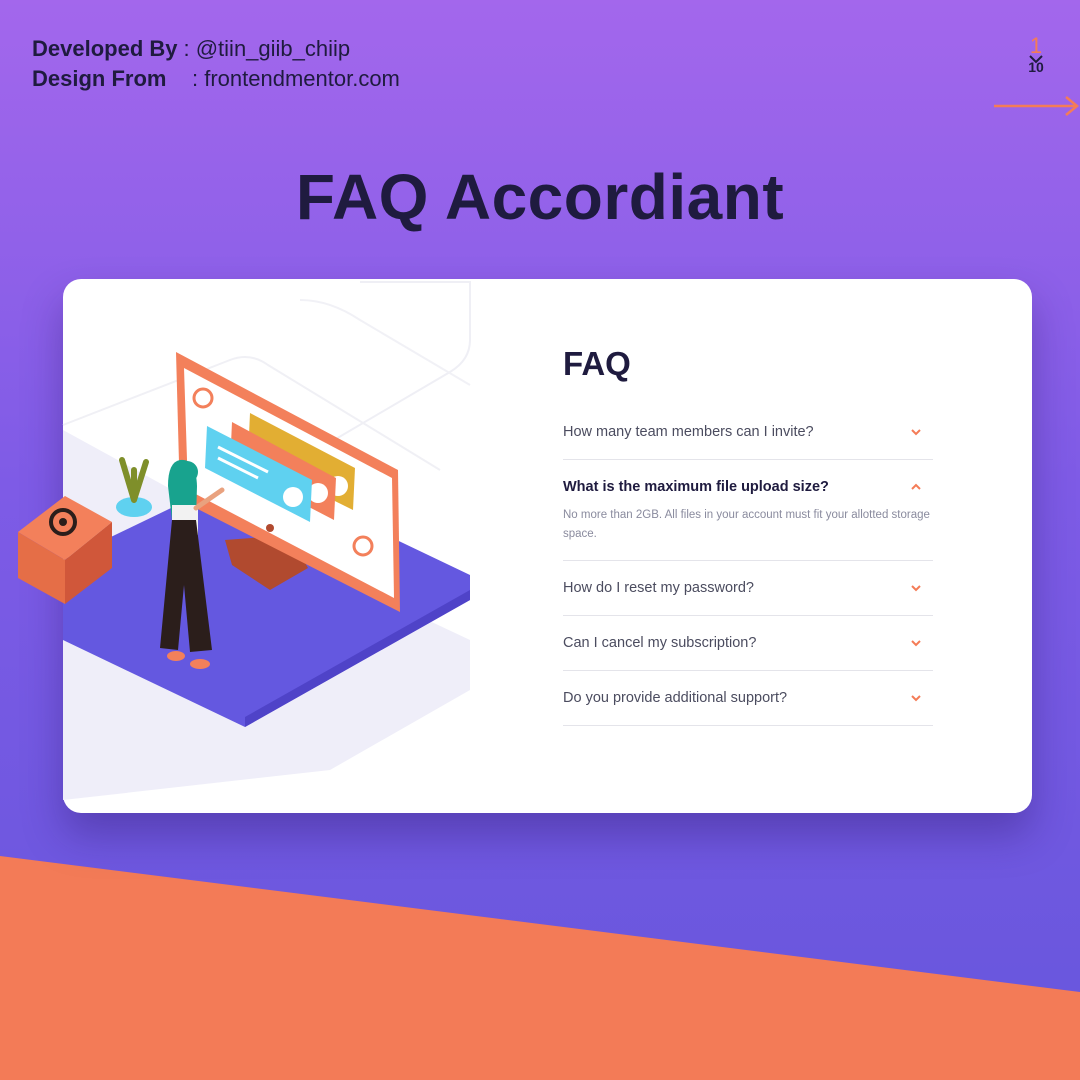 The image size is (1080, 1080). I want to click on chat-bubbles, so click(280, 467).